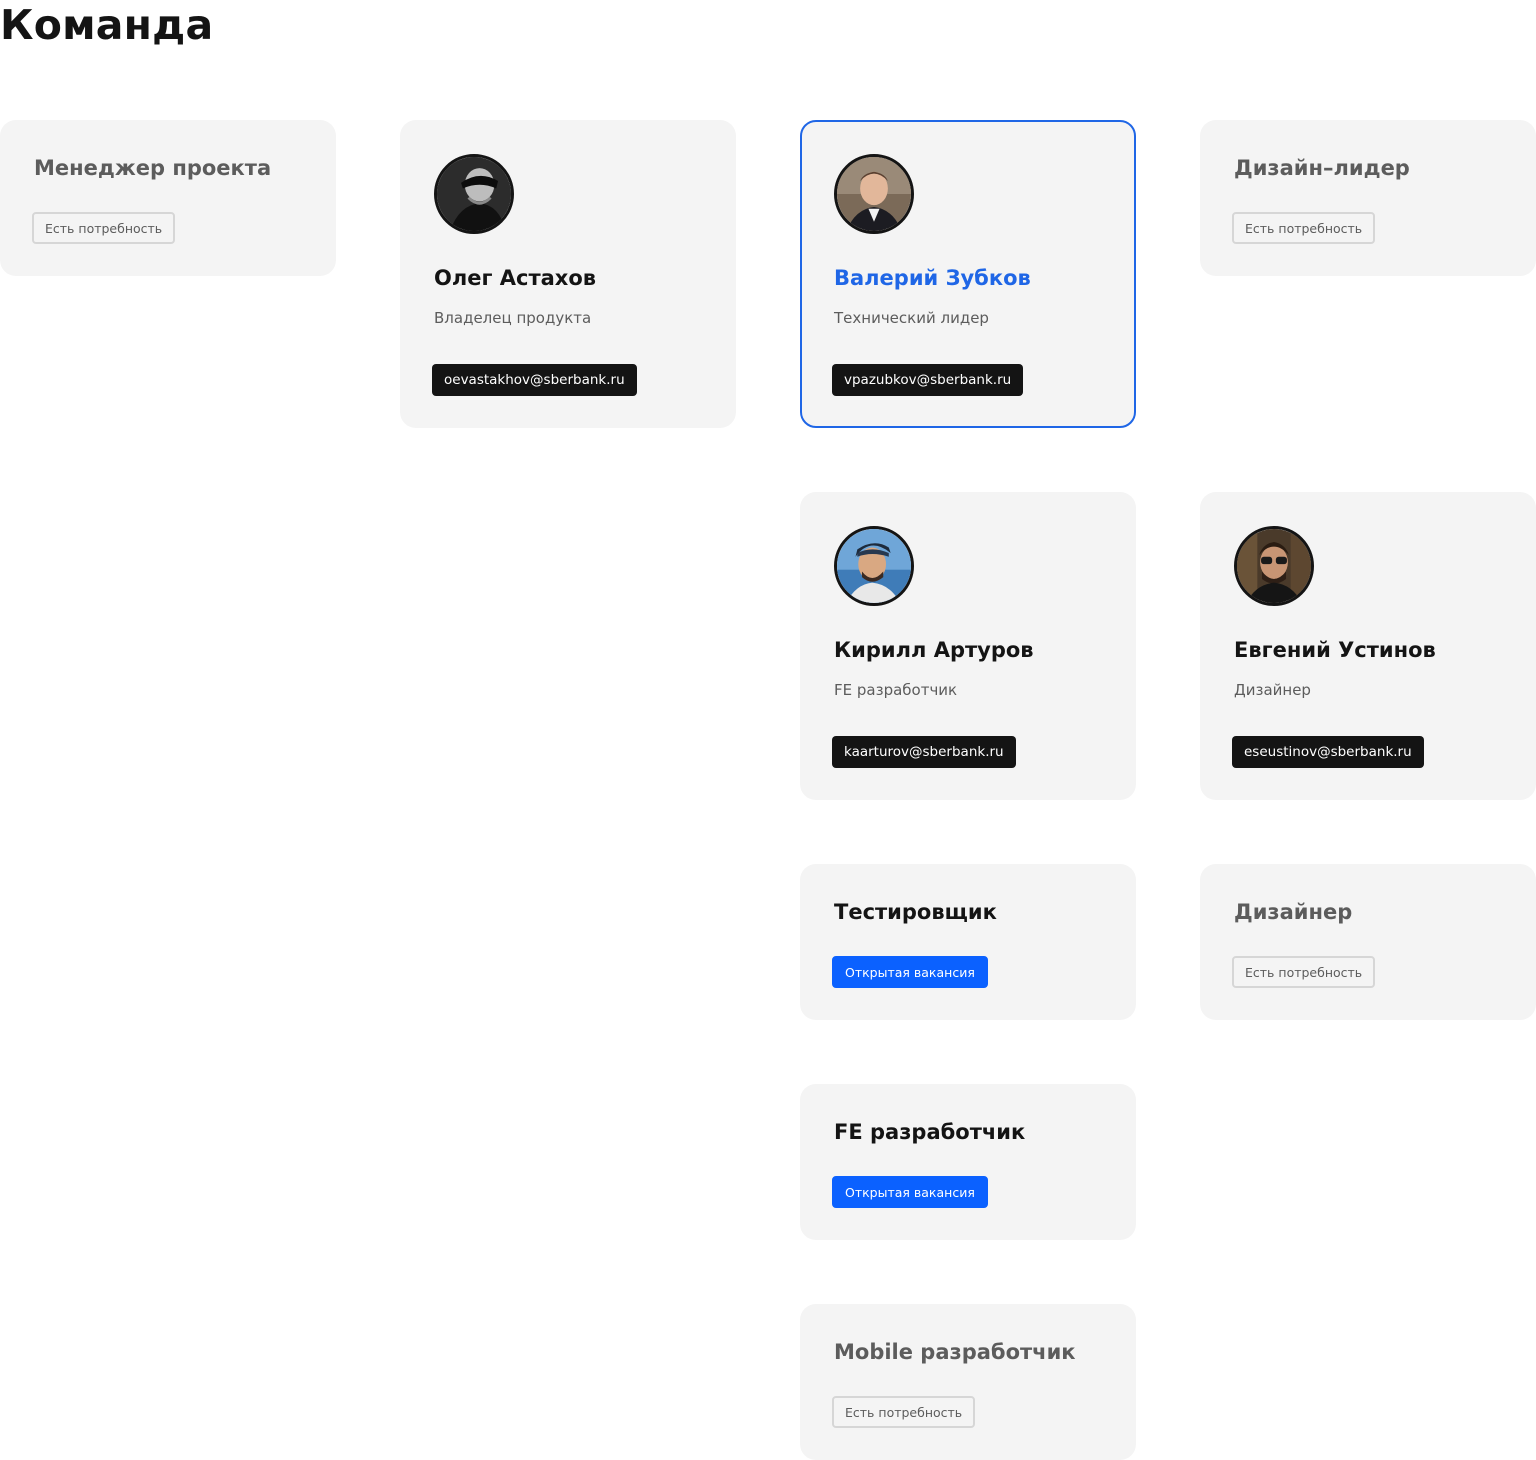  What do you see at coordinates (153, 168) in the screenshot?
I see `vacancy-title: Менеджер проекта` at bounding box center [153, 168].